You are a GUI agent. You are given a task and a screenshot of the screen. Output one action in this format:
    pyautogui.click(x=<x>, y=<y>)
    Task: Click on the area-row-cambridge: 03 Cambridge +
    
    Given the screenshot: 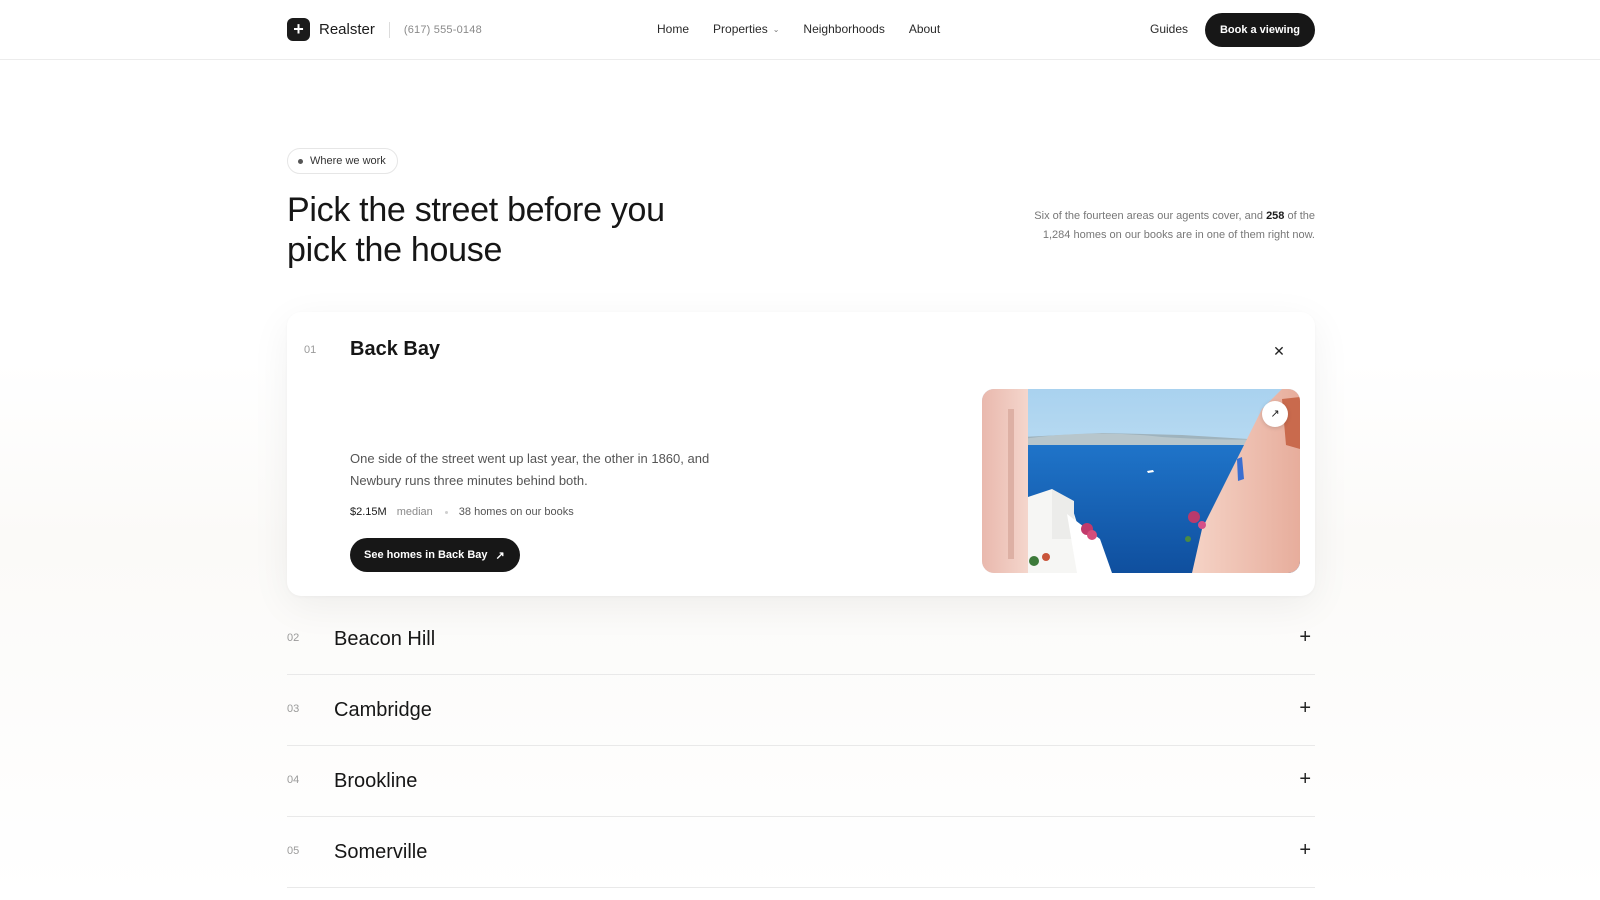 What is the action you would take?
    pyautogui.click(x=801, y=710)
    